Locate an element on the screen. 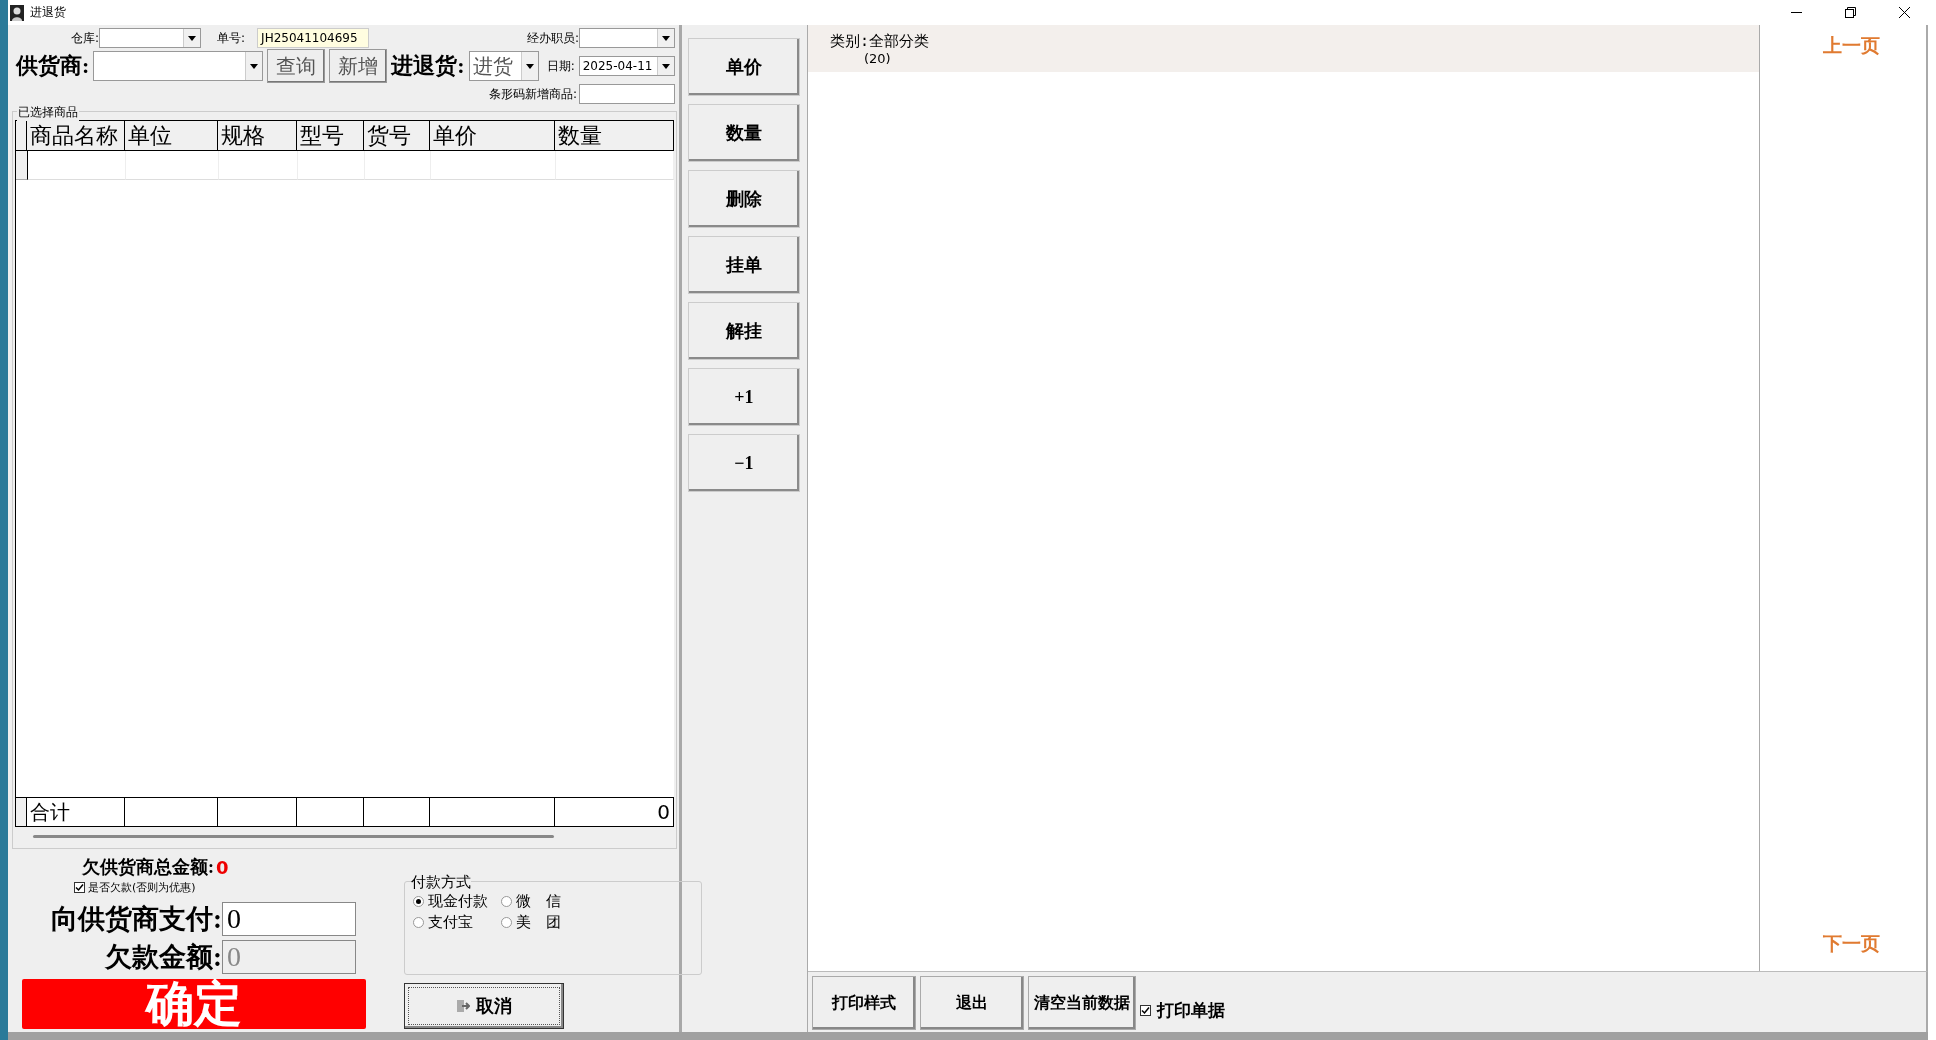  date-picker: 2025-04-11 is located at coordinates (626, 66).